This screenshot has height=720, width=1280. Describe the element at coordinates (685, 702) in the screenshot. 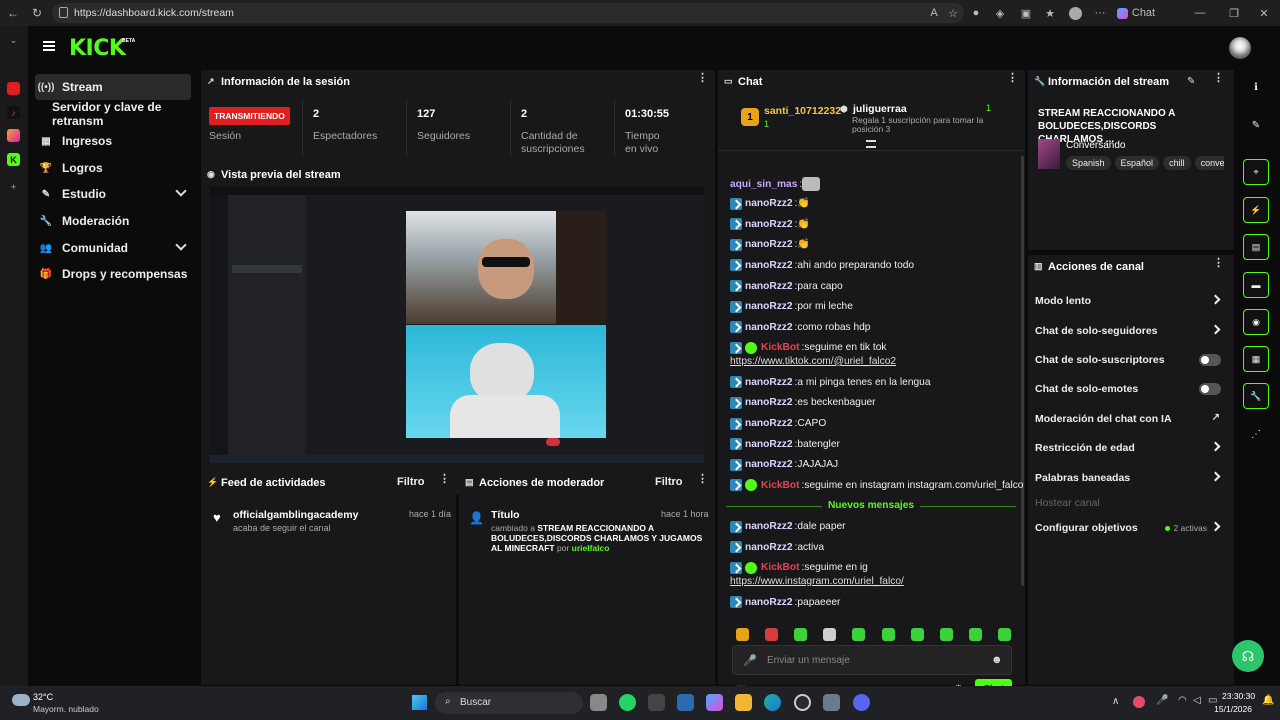

I see `store-icon` at that location.